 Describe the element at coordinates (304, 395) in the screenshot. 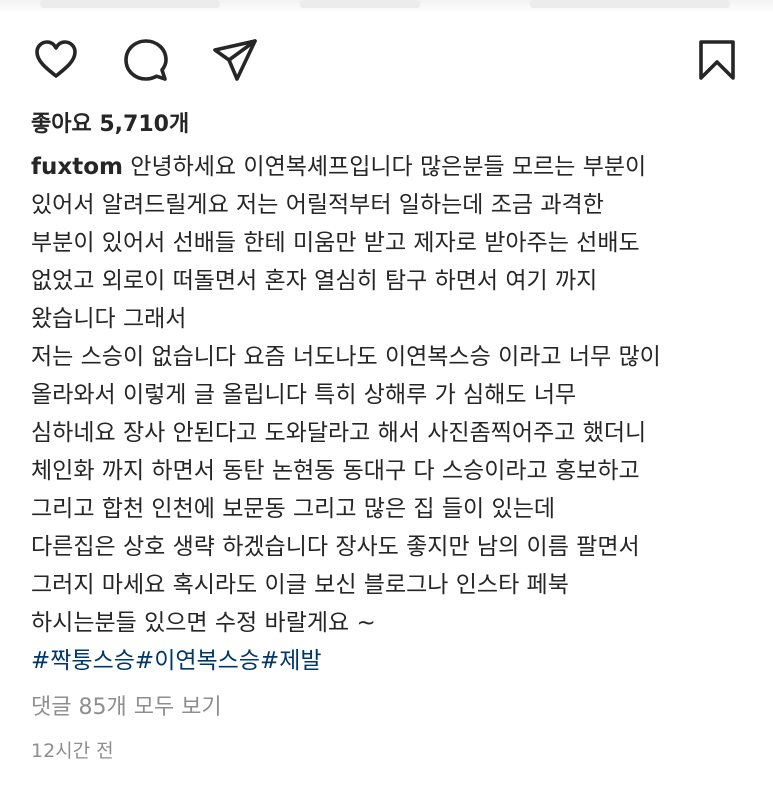

I see `caption-line: 올라와서 이렇게 글 올립니다 특히 상해루 가 심해도 너무` at that location.